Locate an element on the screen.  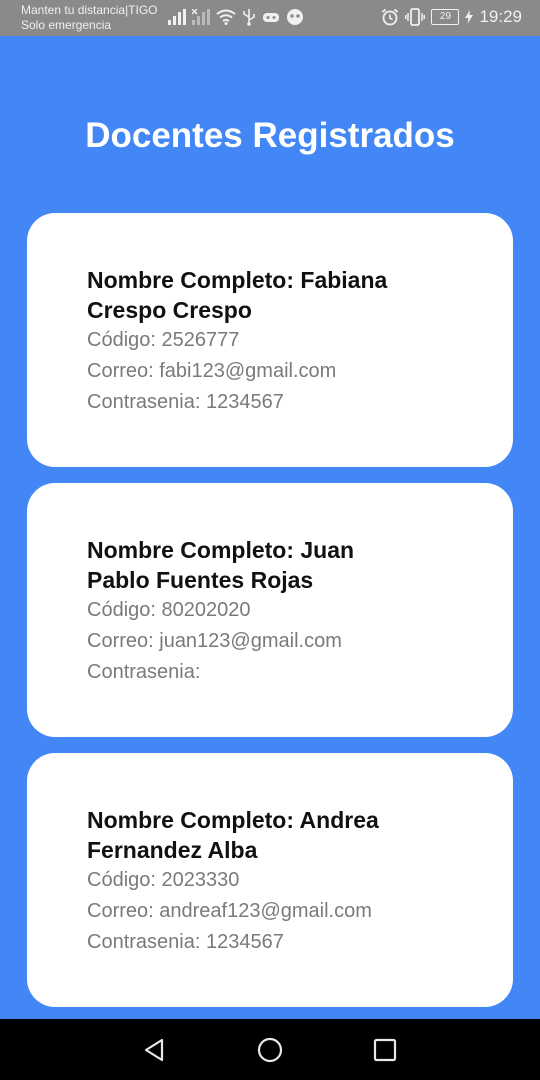
docente-correo: Correo: andreaf123@gmail.com is located at coordinates (229, 911).